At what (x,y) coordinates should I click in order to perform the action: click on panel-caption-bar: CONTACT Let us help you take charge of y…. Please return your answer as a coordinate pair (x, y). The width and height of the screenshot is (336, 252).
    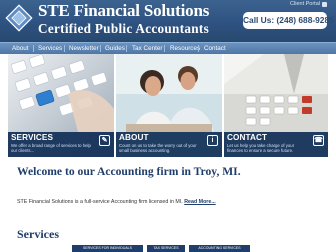
    Looking at the image, I should click on (276, 144).